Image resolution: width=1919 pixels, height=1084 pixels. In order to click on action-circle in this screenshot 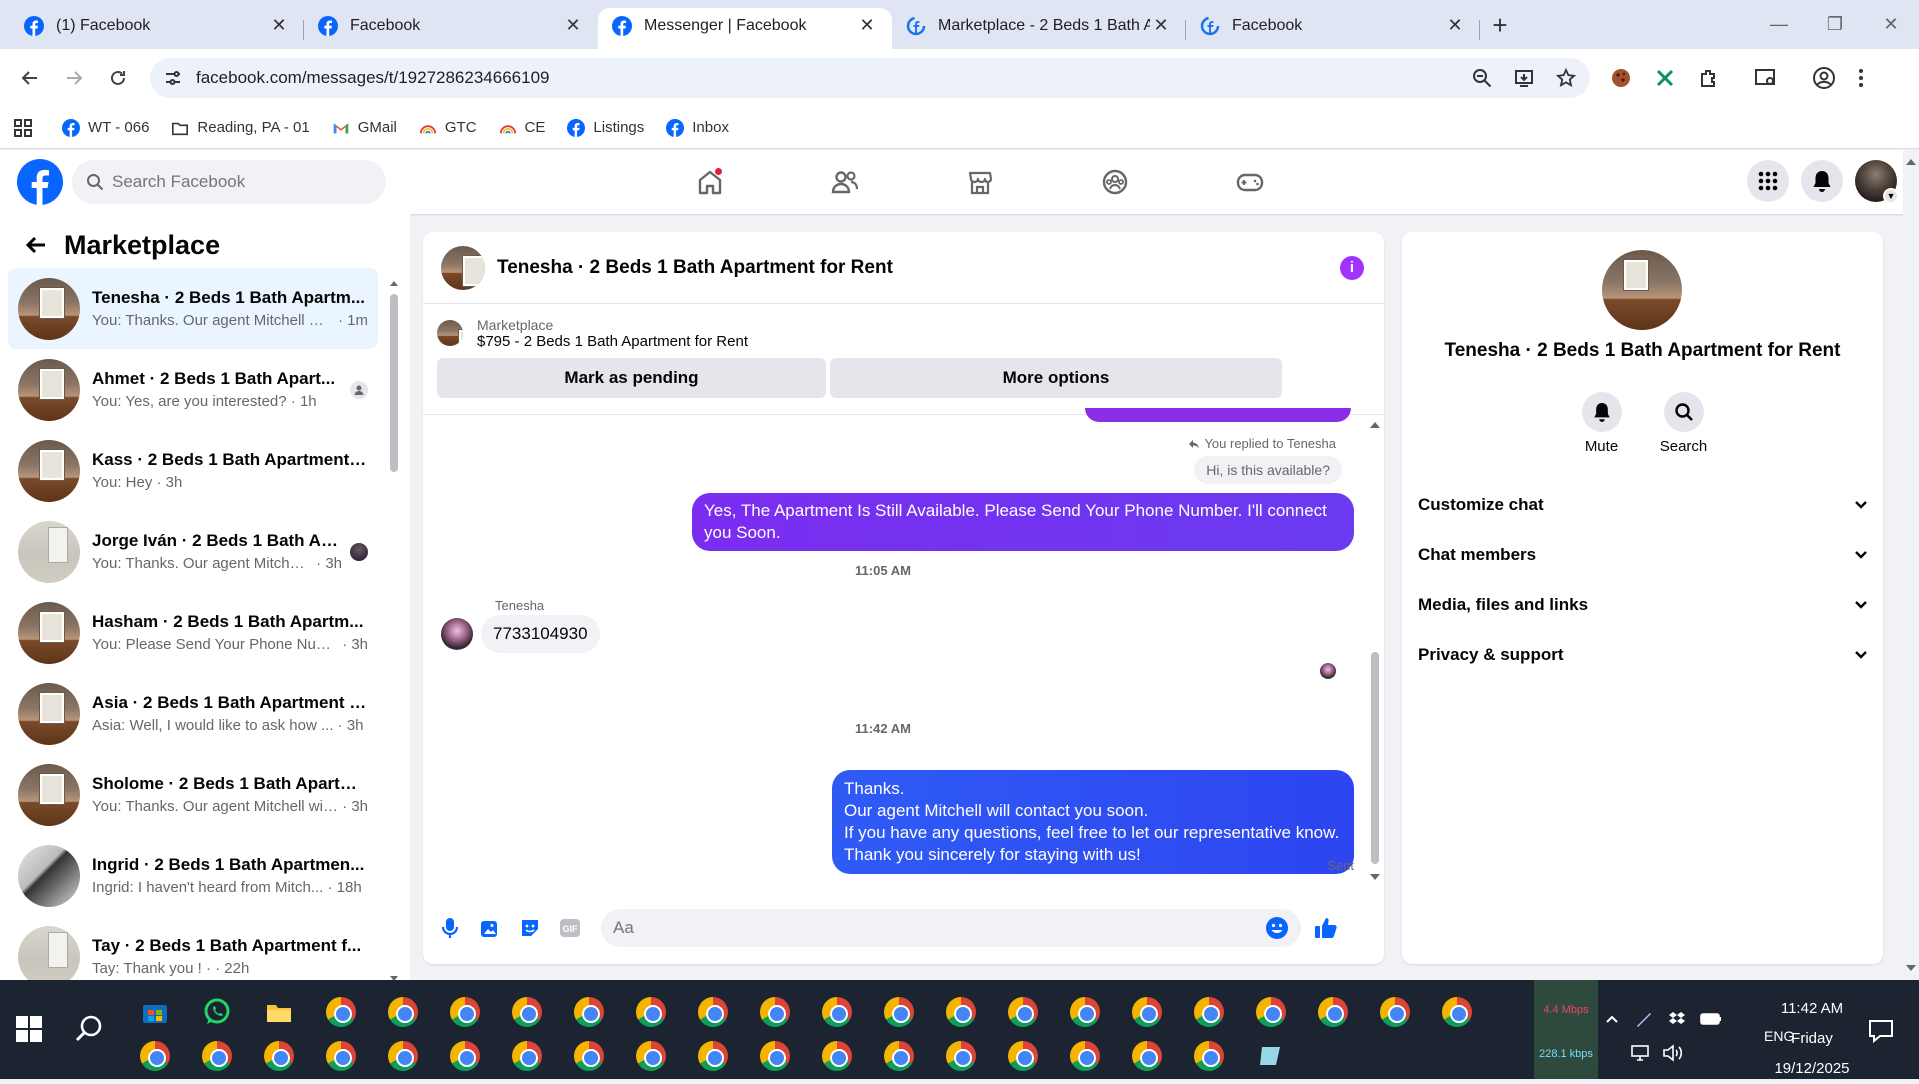, I will do `click(1601, 412)`.